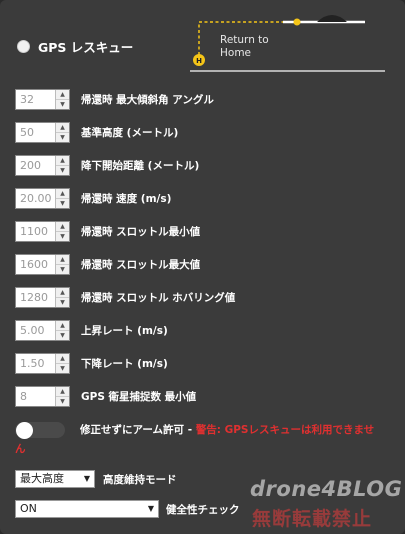 The height and width of the screenshot is (534, 405). What do you see at coordinates (40, 430) in the screenshot?
I see `arm-without-fix-toggle` at bounding box center [40, 430].